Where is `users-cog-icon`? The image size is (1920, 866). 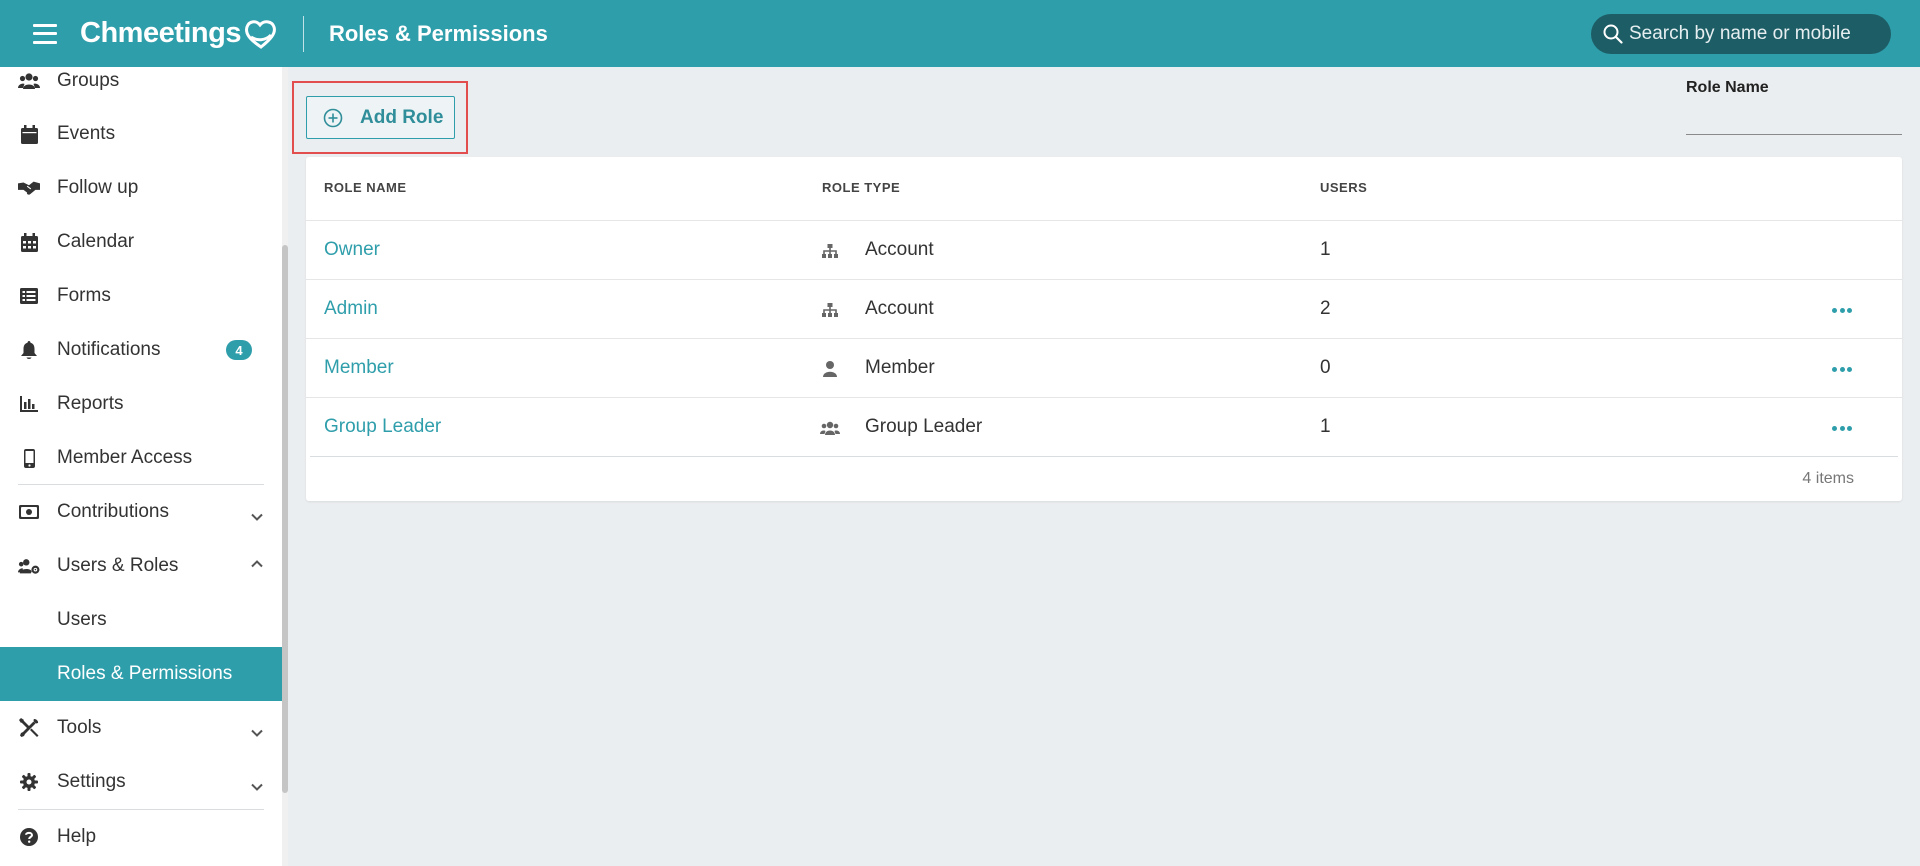 users-cog-icon is located at coordinates (29, 566).